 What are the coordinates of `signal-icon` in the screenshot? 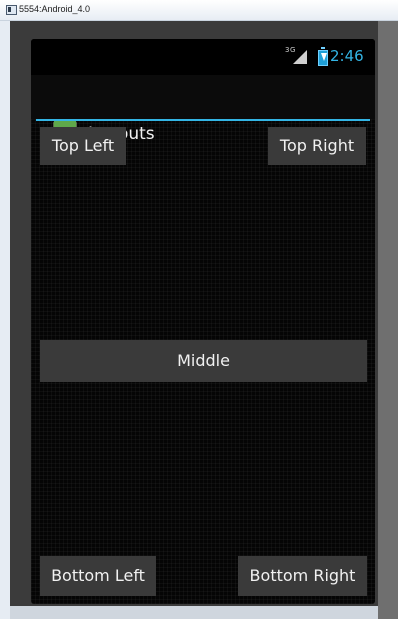 It's located at (300, 57).